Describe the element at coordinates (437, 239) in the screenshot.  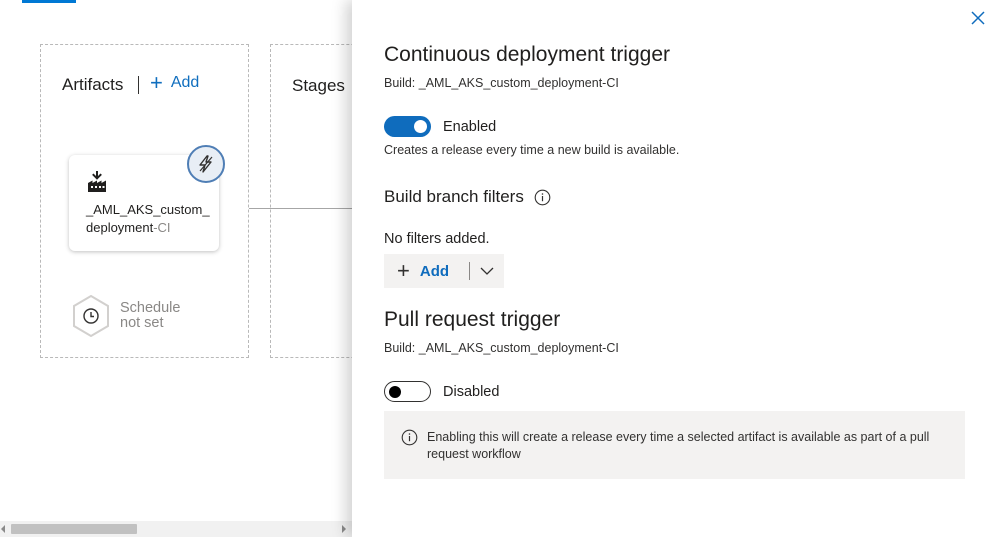
I see `no-filters-text: No filters added.` at that location.